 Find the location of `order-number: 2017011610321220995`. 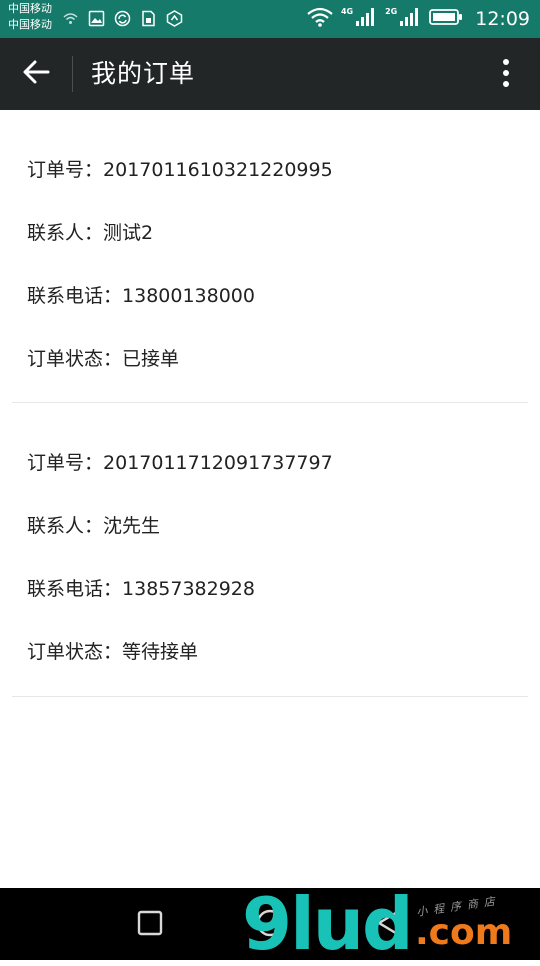

order-number: 2017011610321220995 is located at coordinates (218, 169).